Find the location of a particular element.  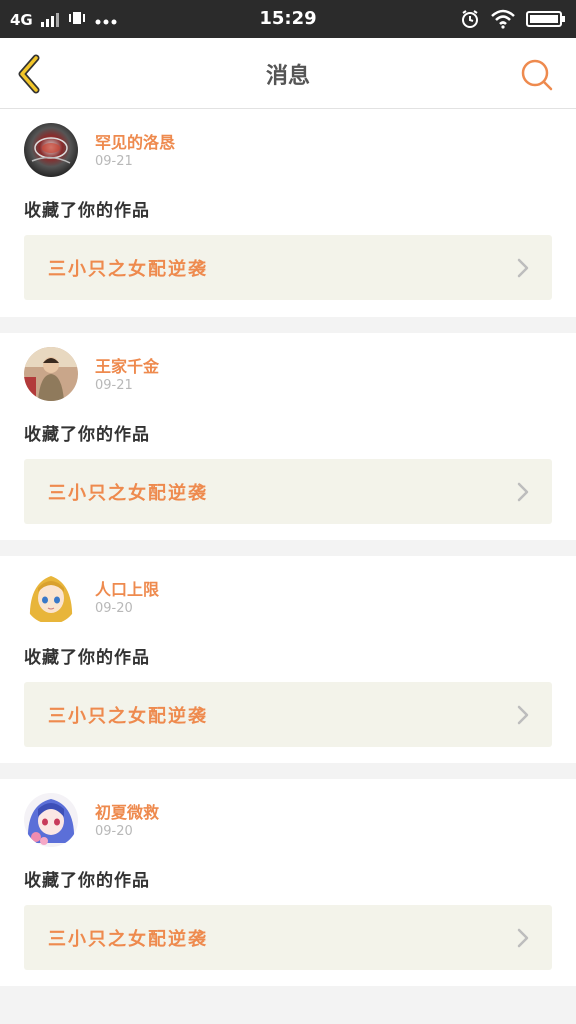

username-link: 王家千金 is located at coordinates (127, 365).